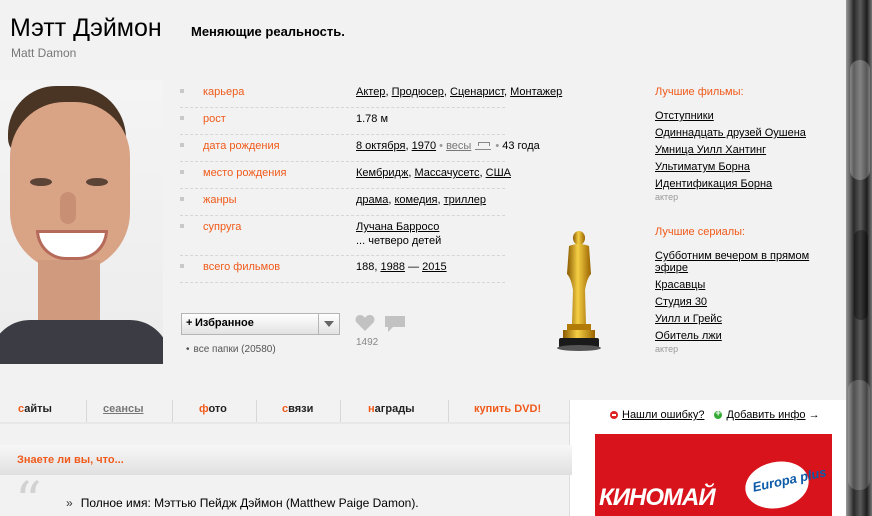 This screenshot has height=516, width=872. What do you see at coordinates (859, 258) in the screenshot?
I see `side-photo` at bounding box center [859, 258].